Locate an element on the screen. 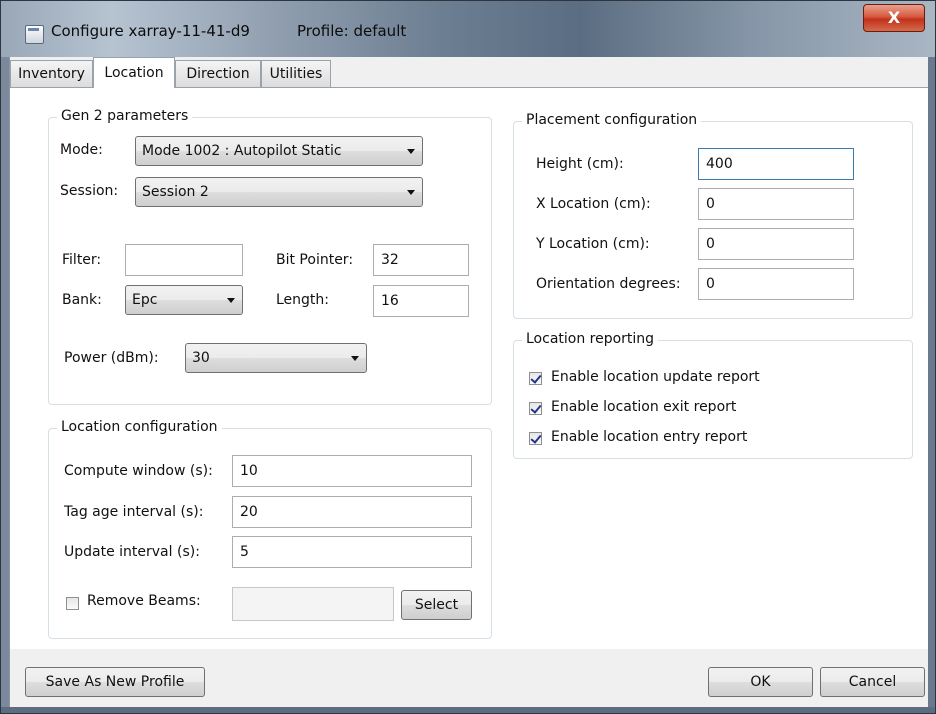 The height and width of the screenshot is (714, 936). close-button: X is located at coordinates (894, 18).